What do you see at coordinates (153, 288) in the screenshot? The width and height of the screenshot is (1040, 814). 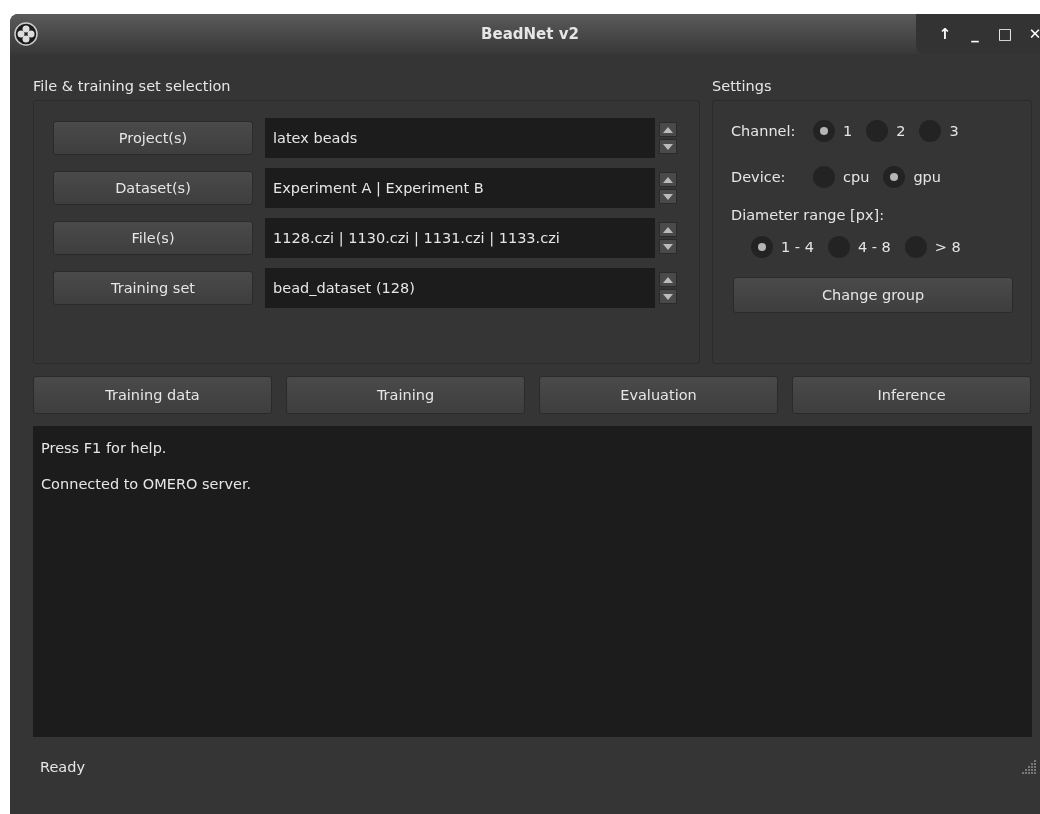 I see `select-button: Training set` at bounding box center [153, 288].